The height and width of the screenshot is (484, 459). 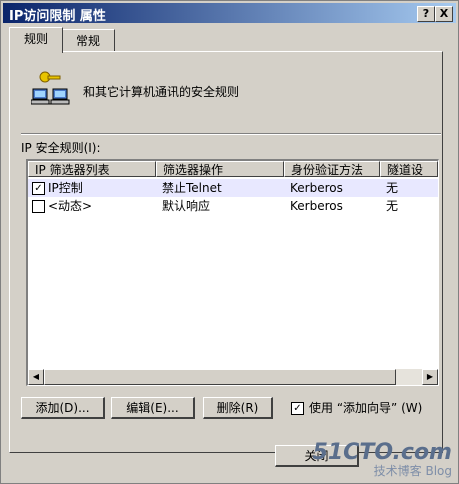 What do you see at coordinates (92, 169) in the screenshot?
I see `column-filter-list: IP 筛选器列表` at bounding box center [92, 169].